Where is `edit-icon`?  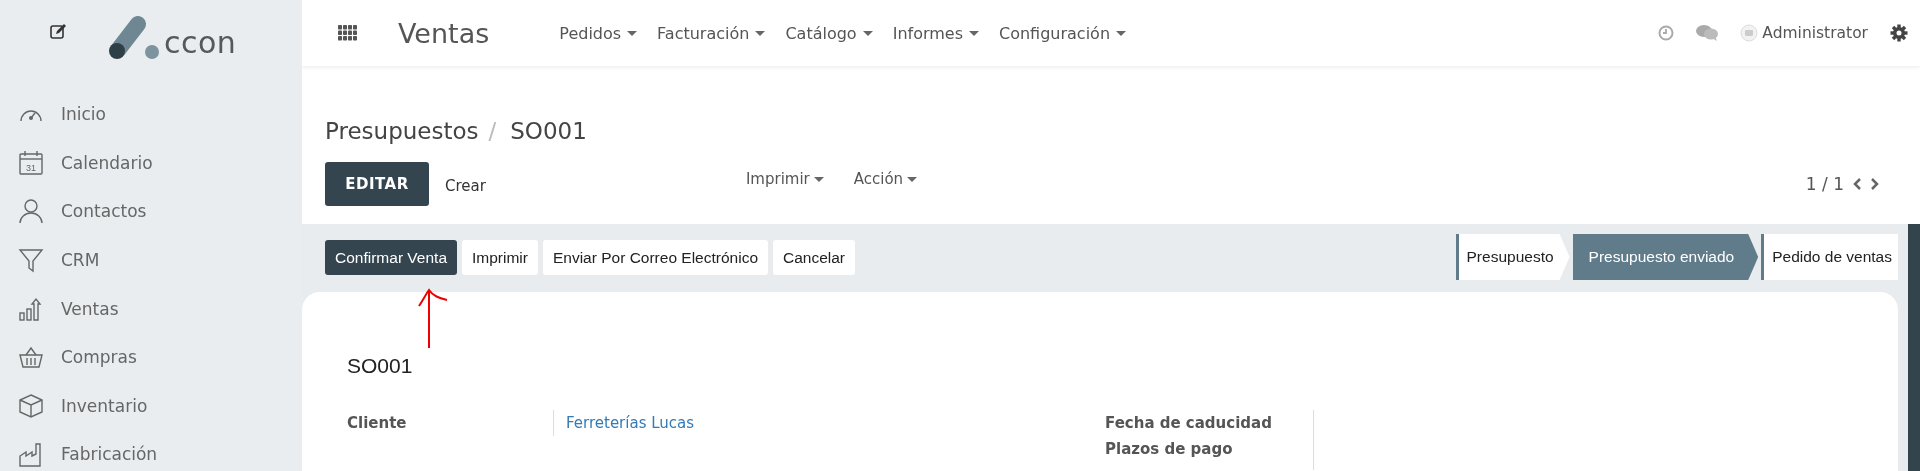
edit-icon is located at coordinates (59, 31).